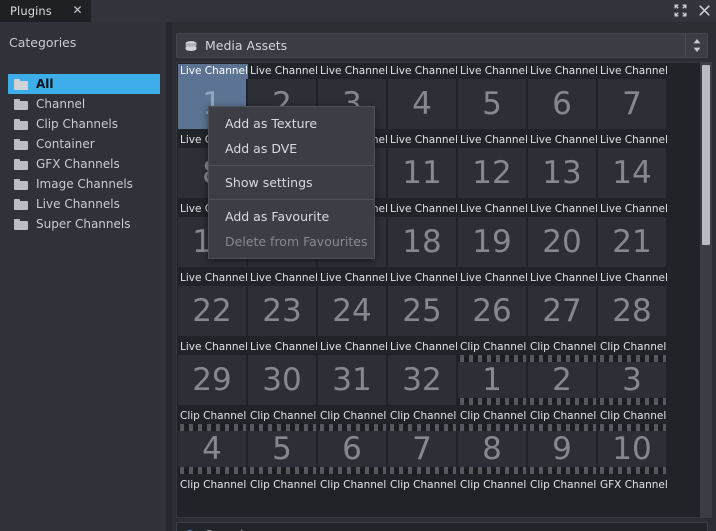 This screenshot has width=716, height=531. What do you see at coordinates (84, 104) in the screenshot?
I see `sidebar-item-channel: Channel` at bounding box center [84, 104].